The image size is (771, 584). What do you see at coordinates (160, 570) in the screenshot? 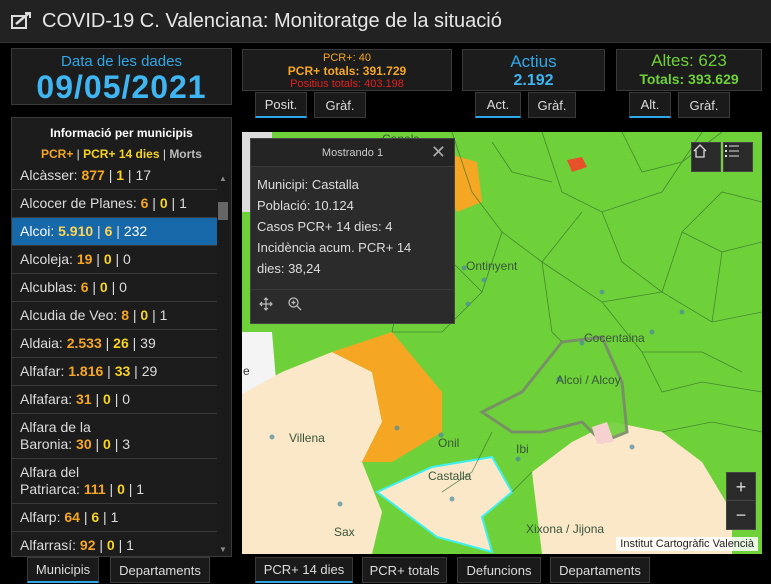
I see `tab-departaments-left: Departaments` at bounding box center [160, 570].